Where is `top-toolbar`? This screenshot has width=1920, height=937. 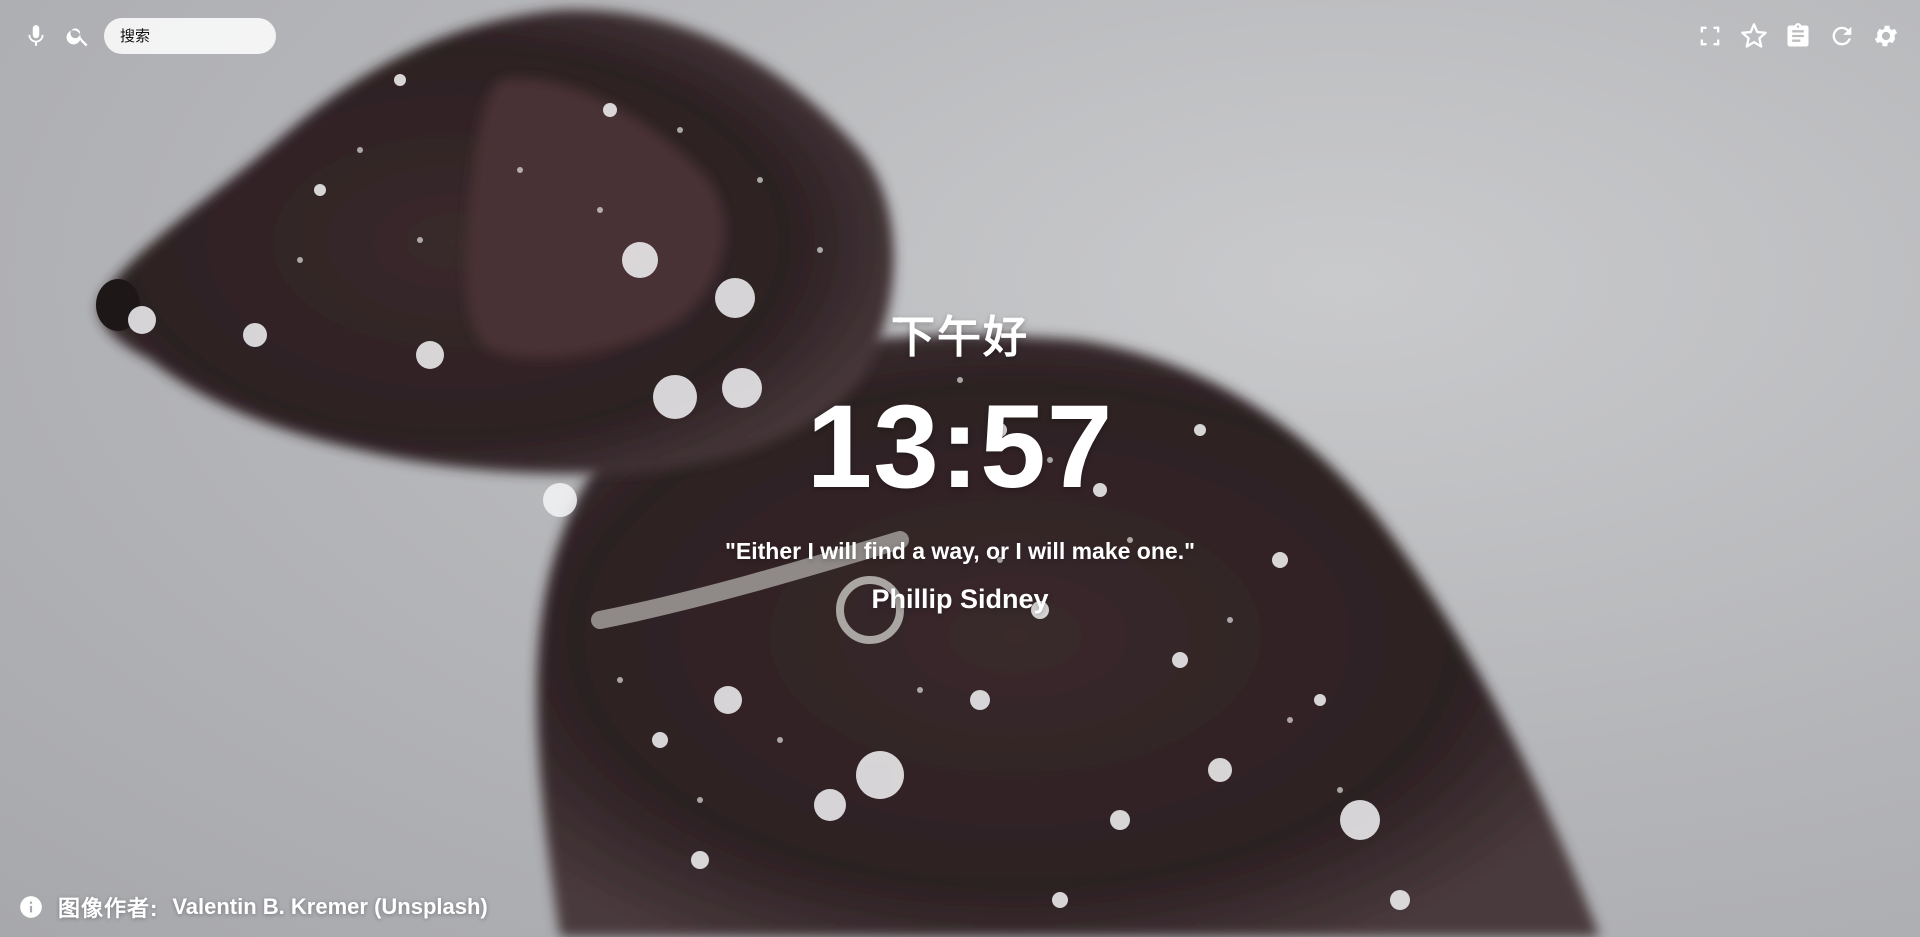 top-toolbar is located at coordinates (1798, 36).